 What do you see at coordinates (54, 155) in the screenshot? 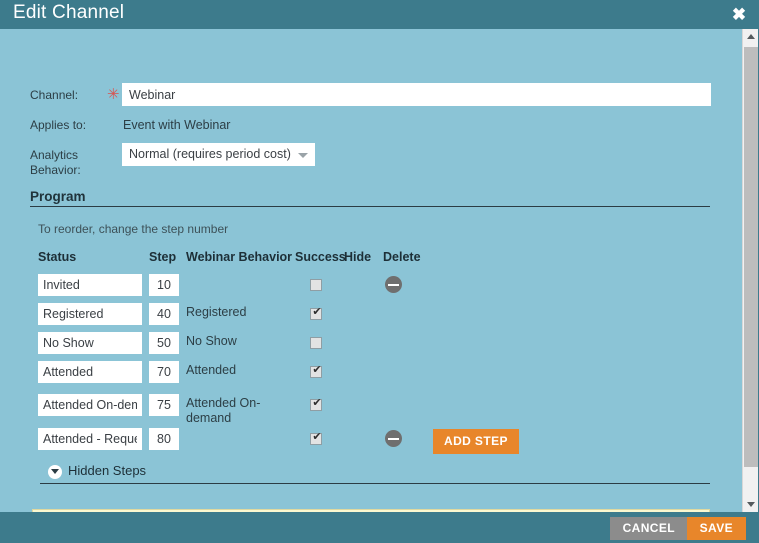
I see `analytics-behavior-label-line1: Analytics` at bounding box center [54, 155].